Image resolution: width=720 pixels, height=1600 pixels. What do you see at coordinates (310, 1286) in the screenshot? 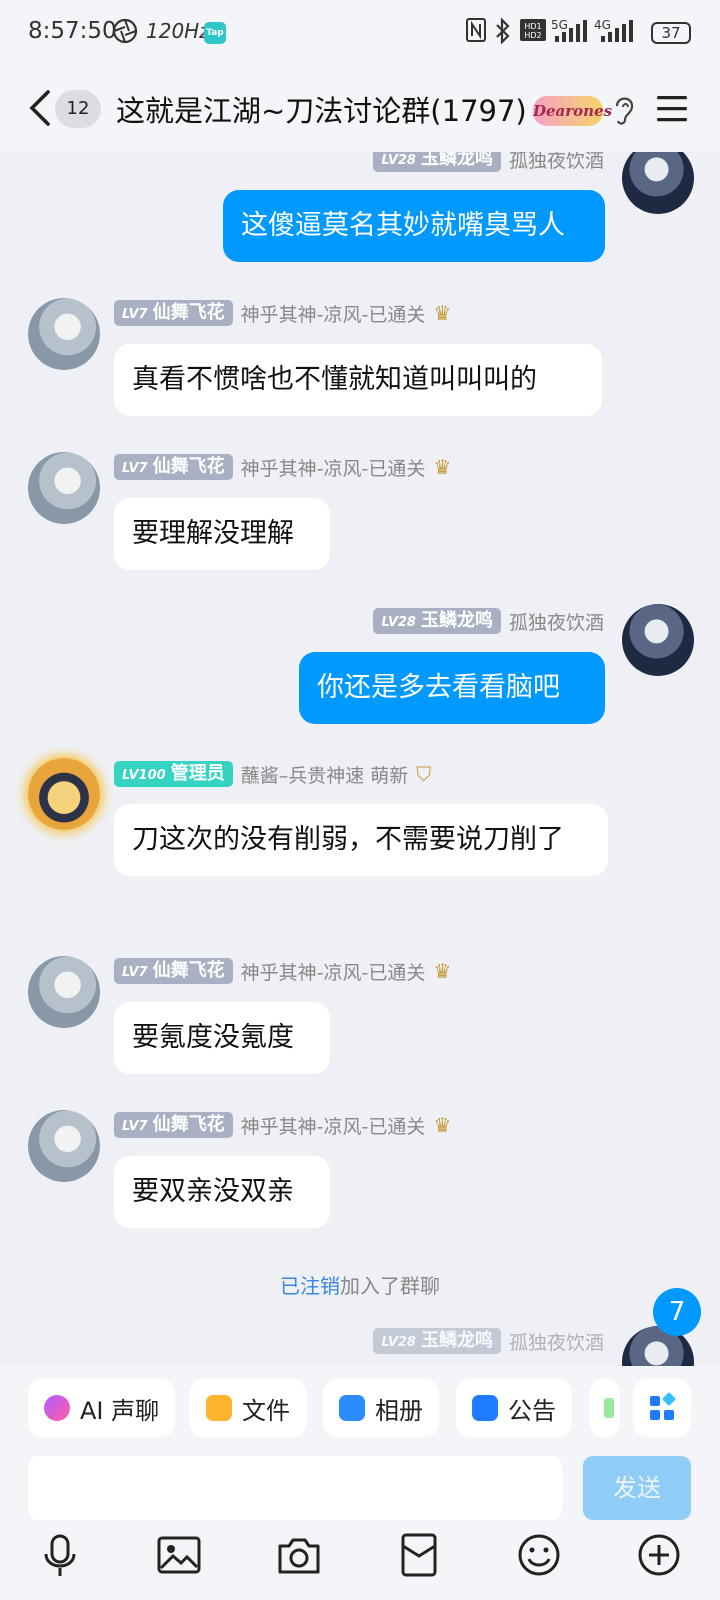
I see `deactivated-user-link: 已注销` at bounding box center [310, 1286].